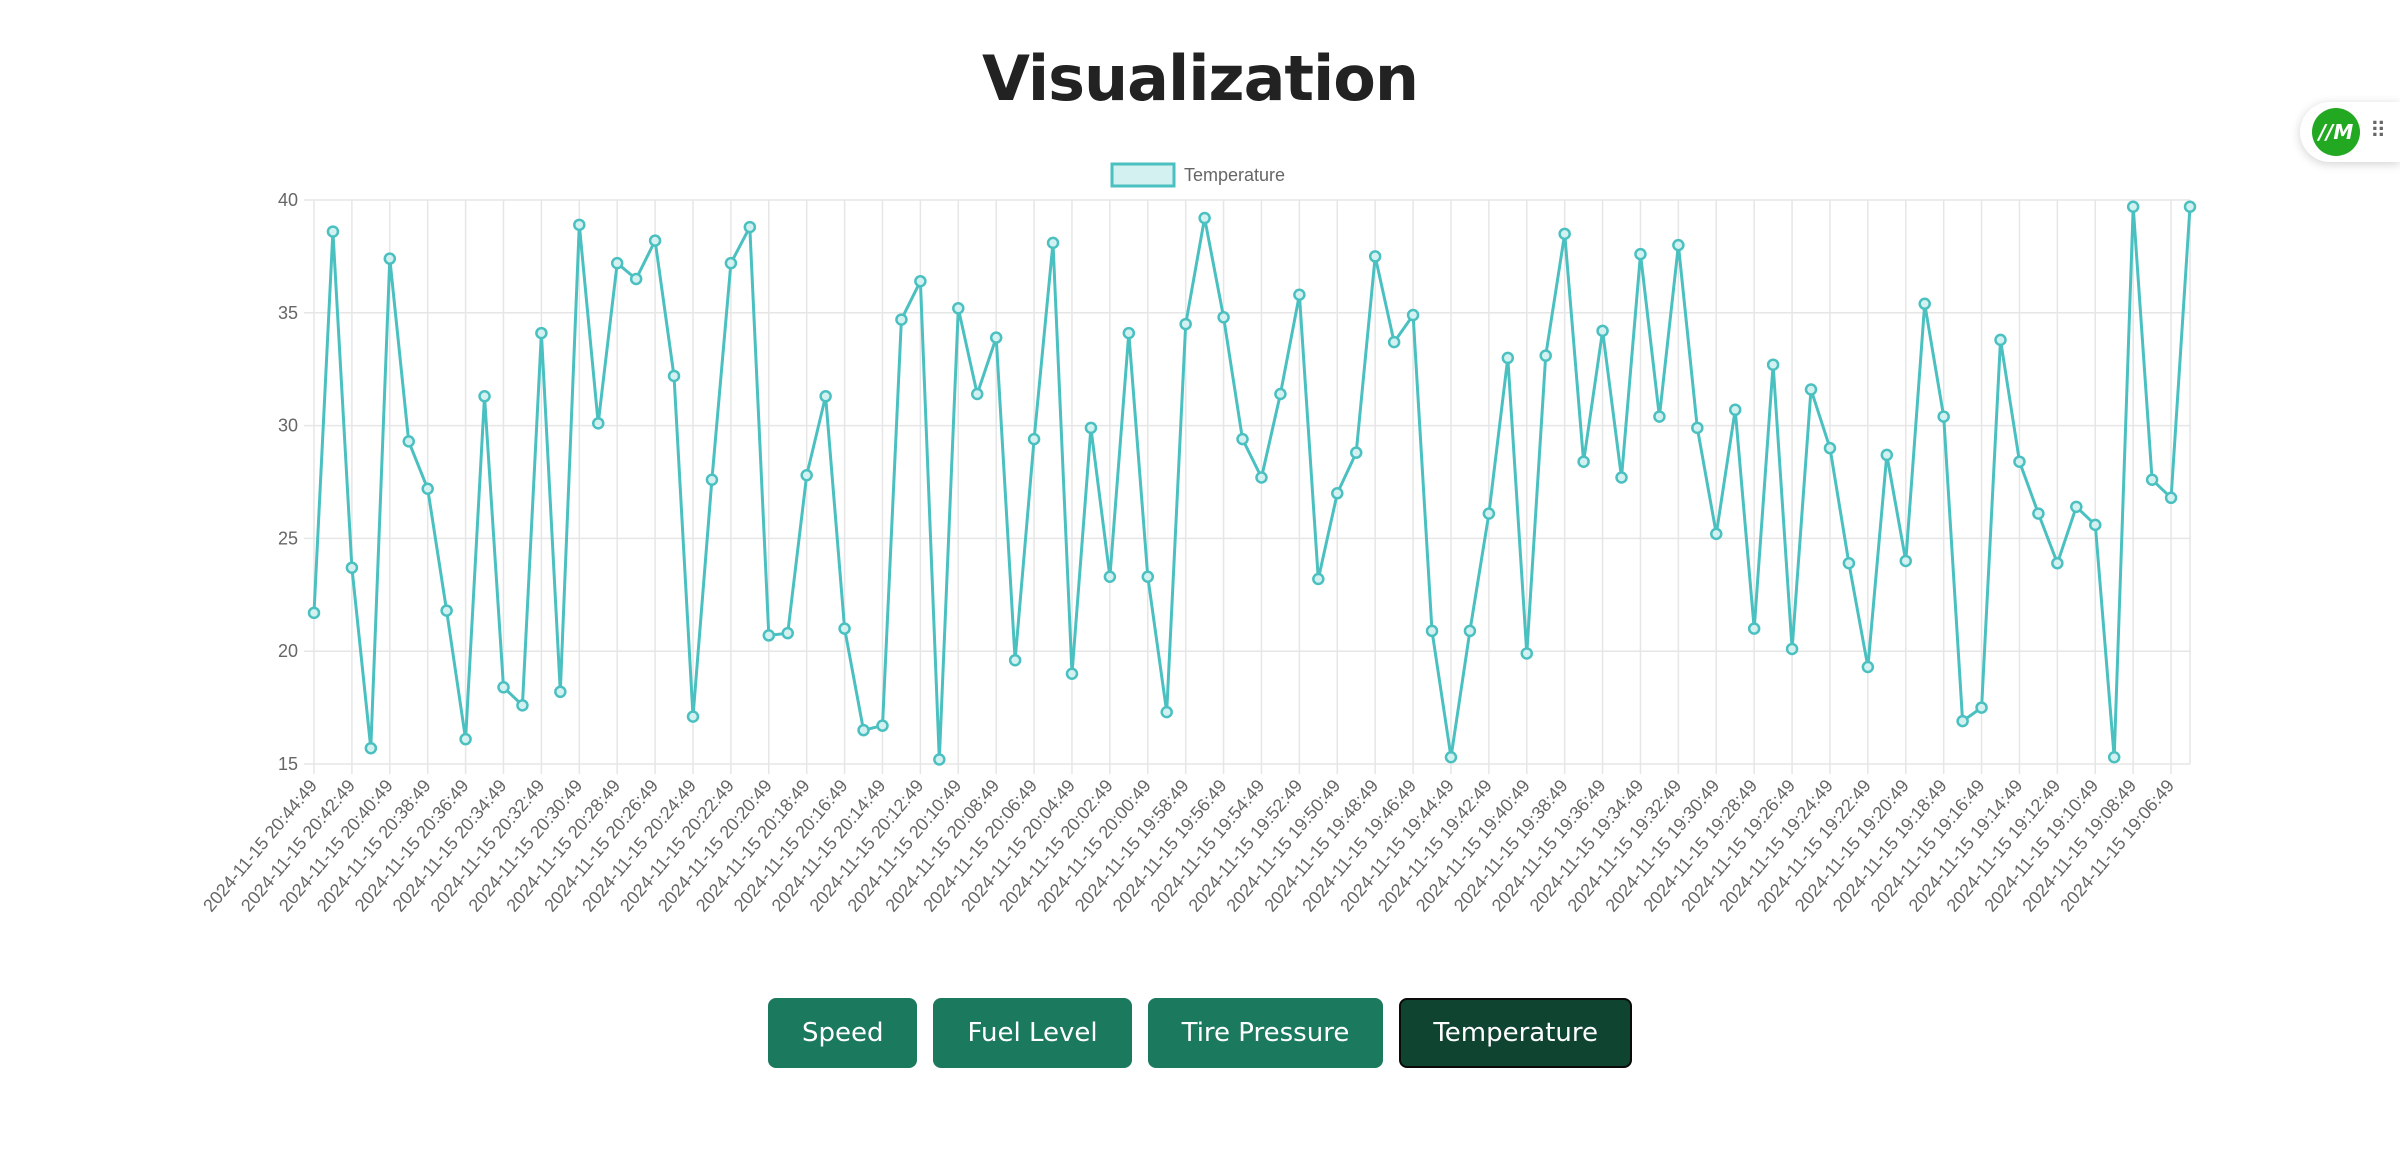 This screenshot has height=1165, width=2400. I want to click on legend-label: Temperature, so click(1234, 175).